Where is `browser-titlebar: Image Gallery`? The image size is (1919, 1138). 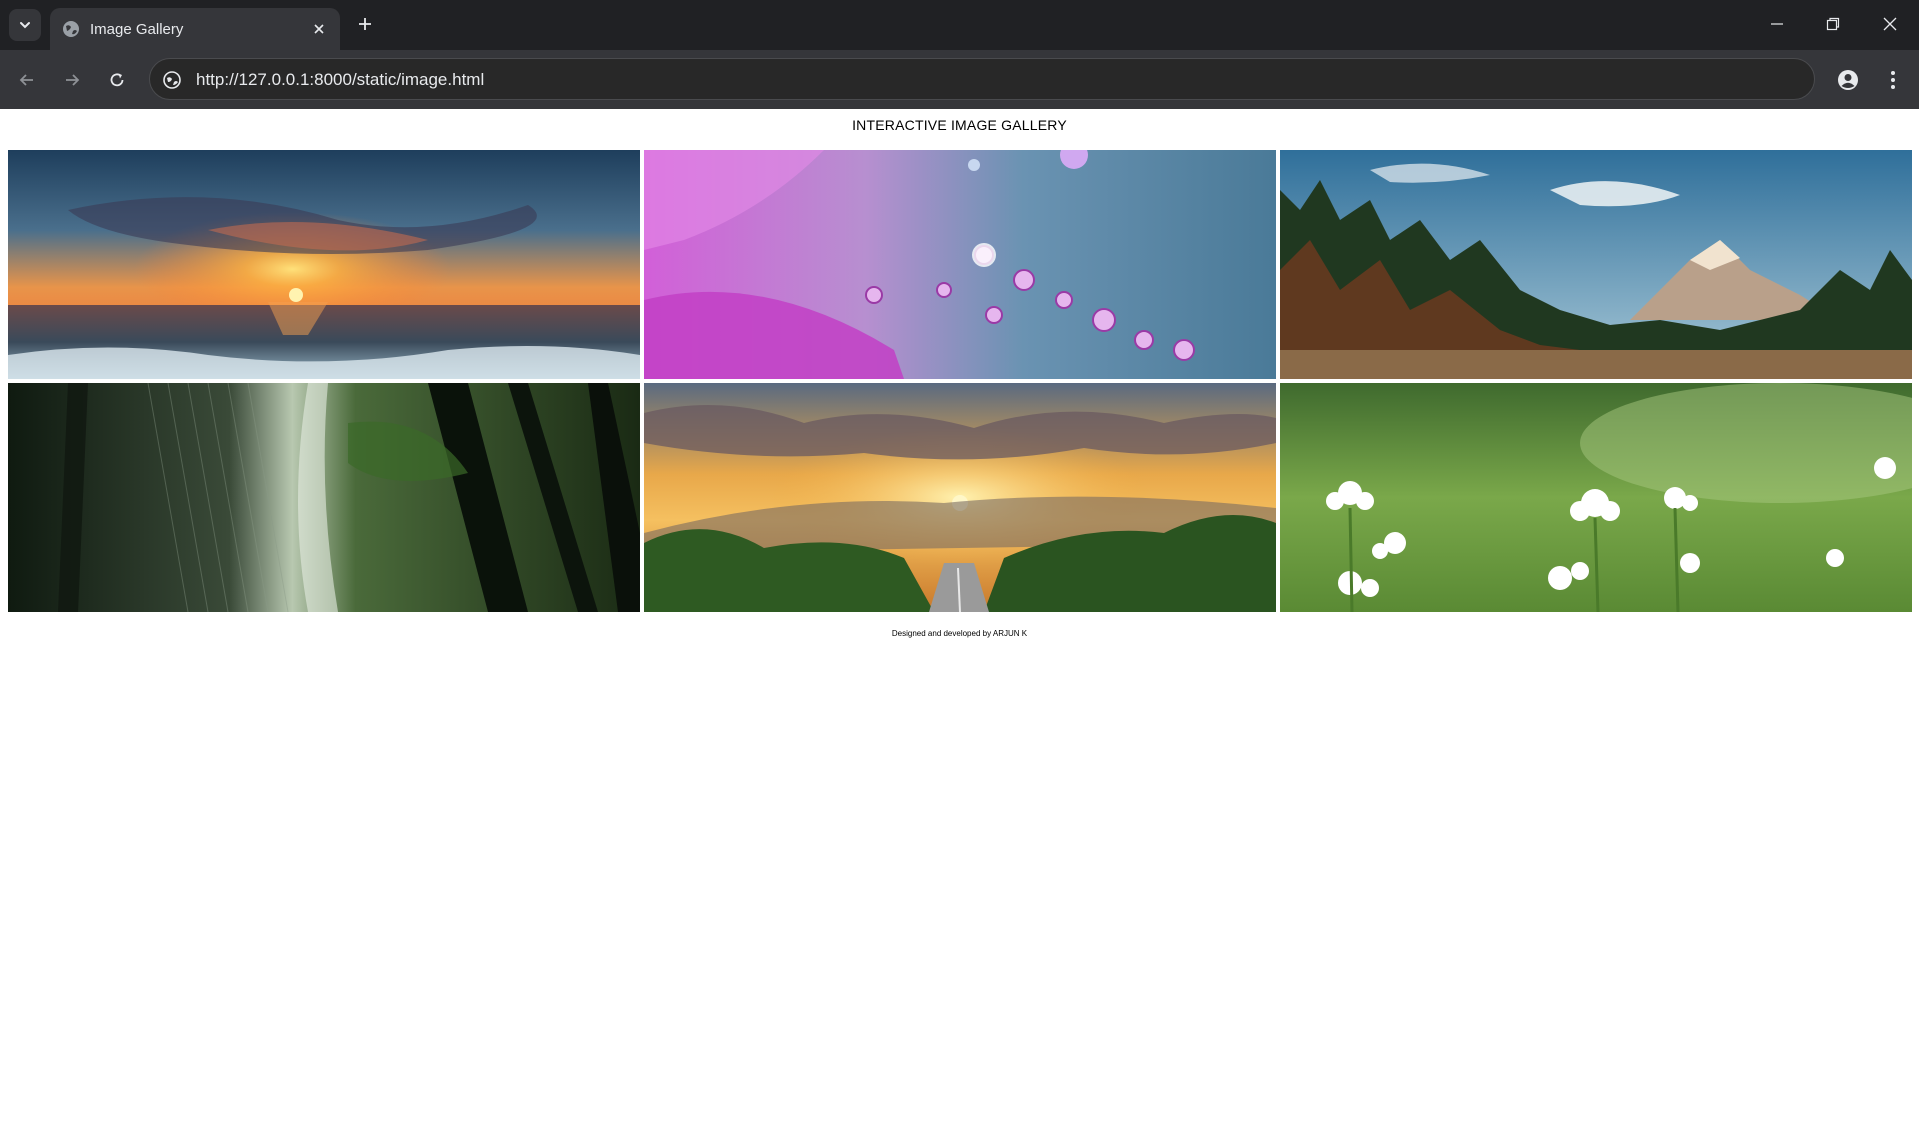
browser-titlebar: Image Gallery is located at coordinates (959, 25).